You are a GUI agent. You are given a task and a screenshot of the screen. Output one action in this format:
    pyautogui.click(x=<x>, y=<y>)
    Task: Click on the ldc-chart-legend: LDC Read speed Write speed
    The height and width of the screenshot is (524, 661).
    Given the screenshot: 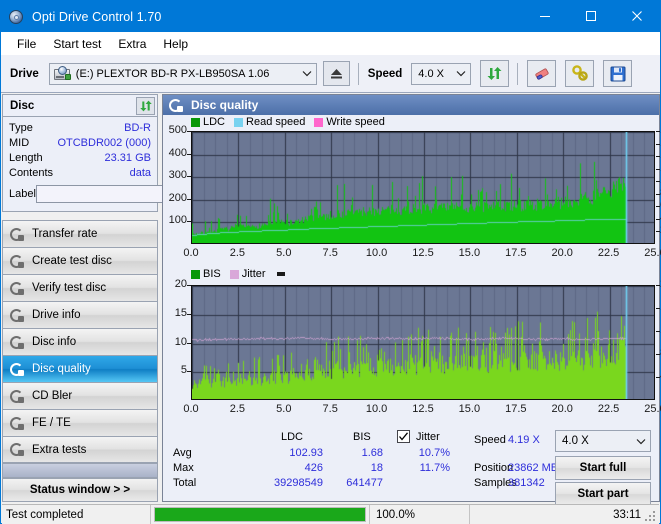 What is the action you would take?
    pyautogui.click(x=290, y=122)
    